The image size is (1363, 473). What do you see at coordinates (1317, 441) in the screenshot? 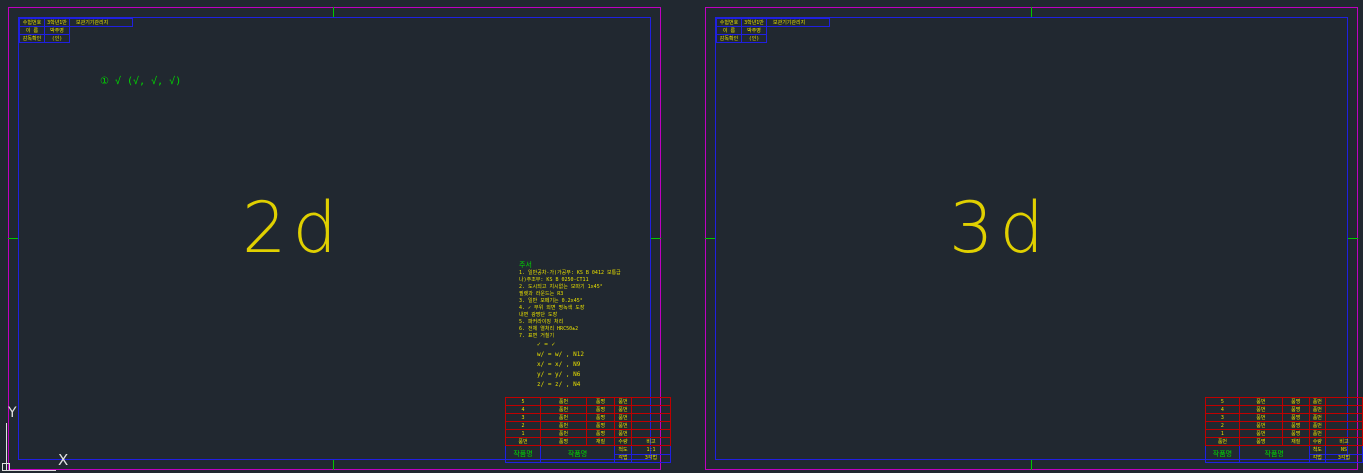
I see `table-header-cell: 수량` at bounding box center [1317, 441].